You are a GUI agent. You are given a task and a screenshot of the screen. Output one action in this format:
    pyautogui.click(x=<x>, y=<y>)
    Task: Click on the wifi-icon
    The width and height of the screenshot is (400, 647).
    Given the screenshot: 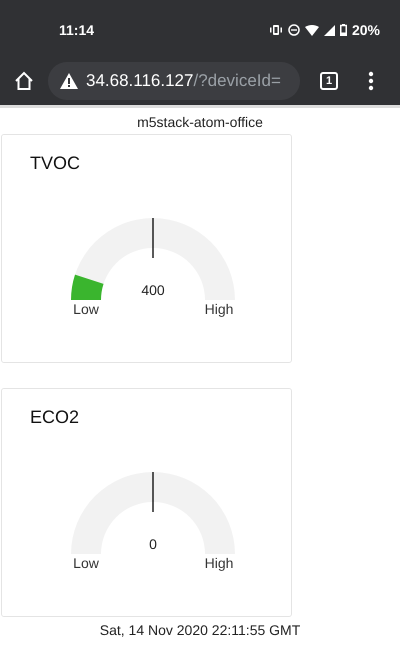 What is the action you would take?
    pyautogui.click(x=311, y=30)
    